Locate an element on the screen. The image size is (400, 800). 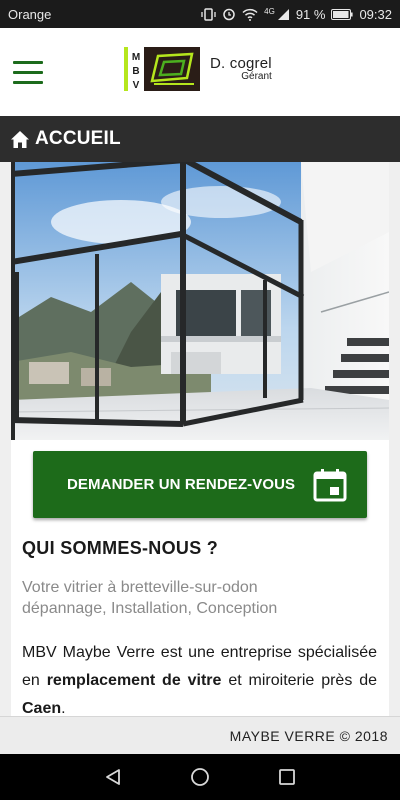
recents-icon is located at coordinates (286, 777).